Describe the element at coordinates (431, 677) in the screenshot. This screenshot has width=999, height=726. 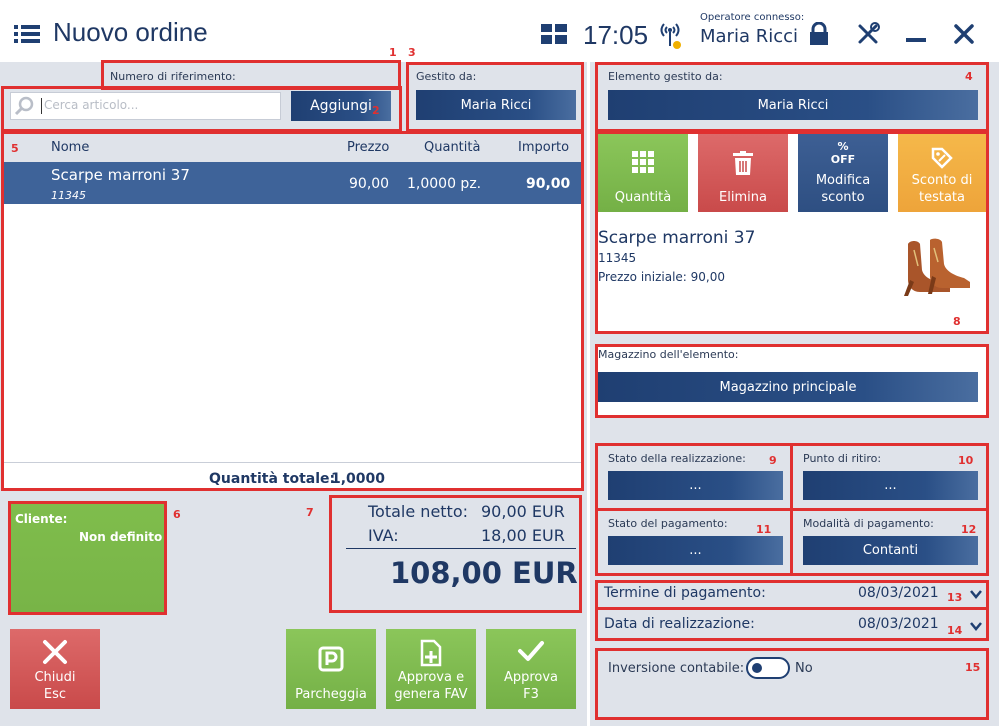
I see `approve-fav-label-1: Approva e` at that location.